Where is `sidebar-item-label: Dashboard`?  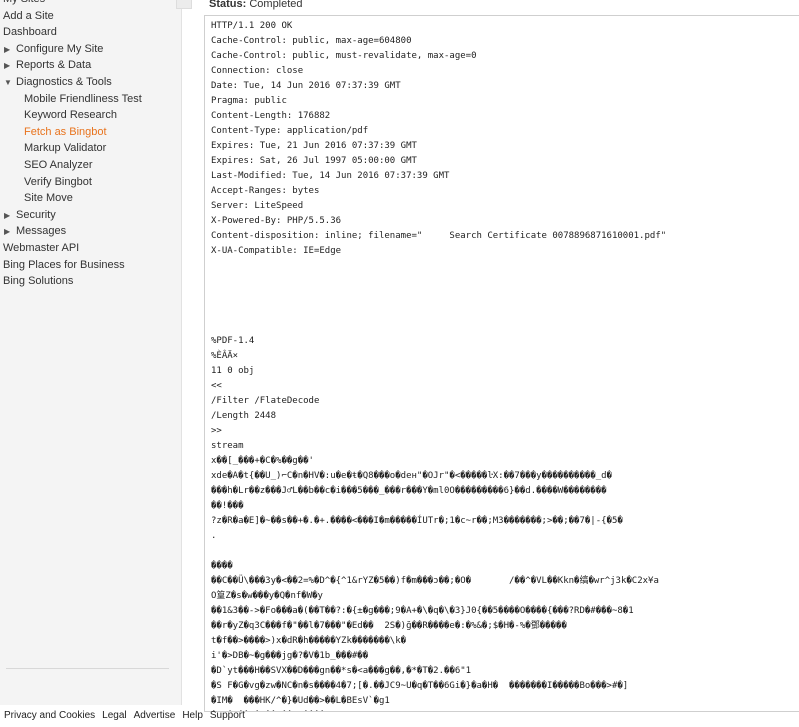
sidebar-item-label: Dashboard is located at coordinates (30, 32).